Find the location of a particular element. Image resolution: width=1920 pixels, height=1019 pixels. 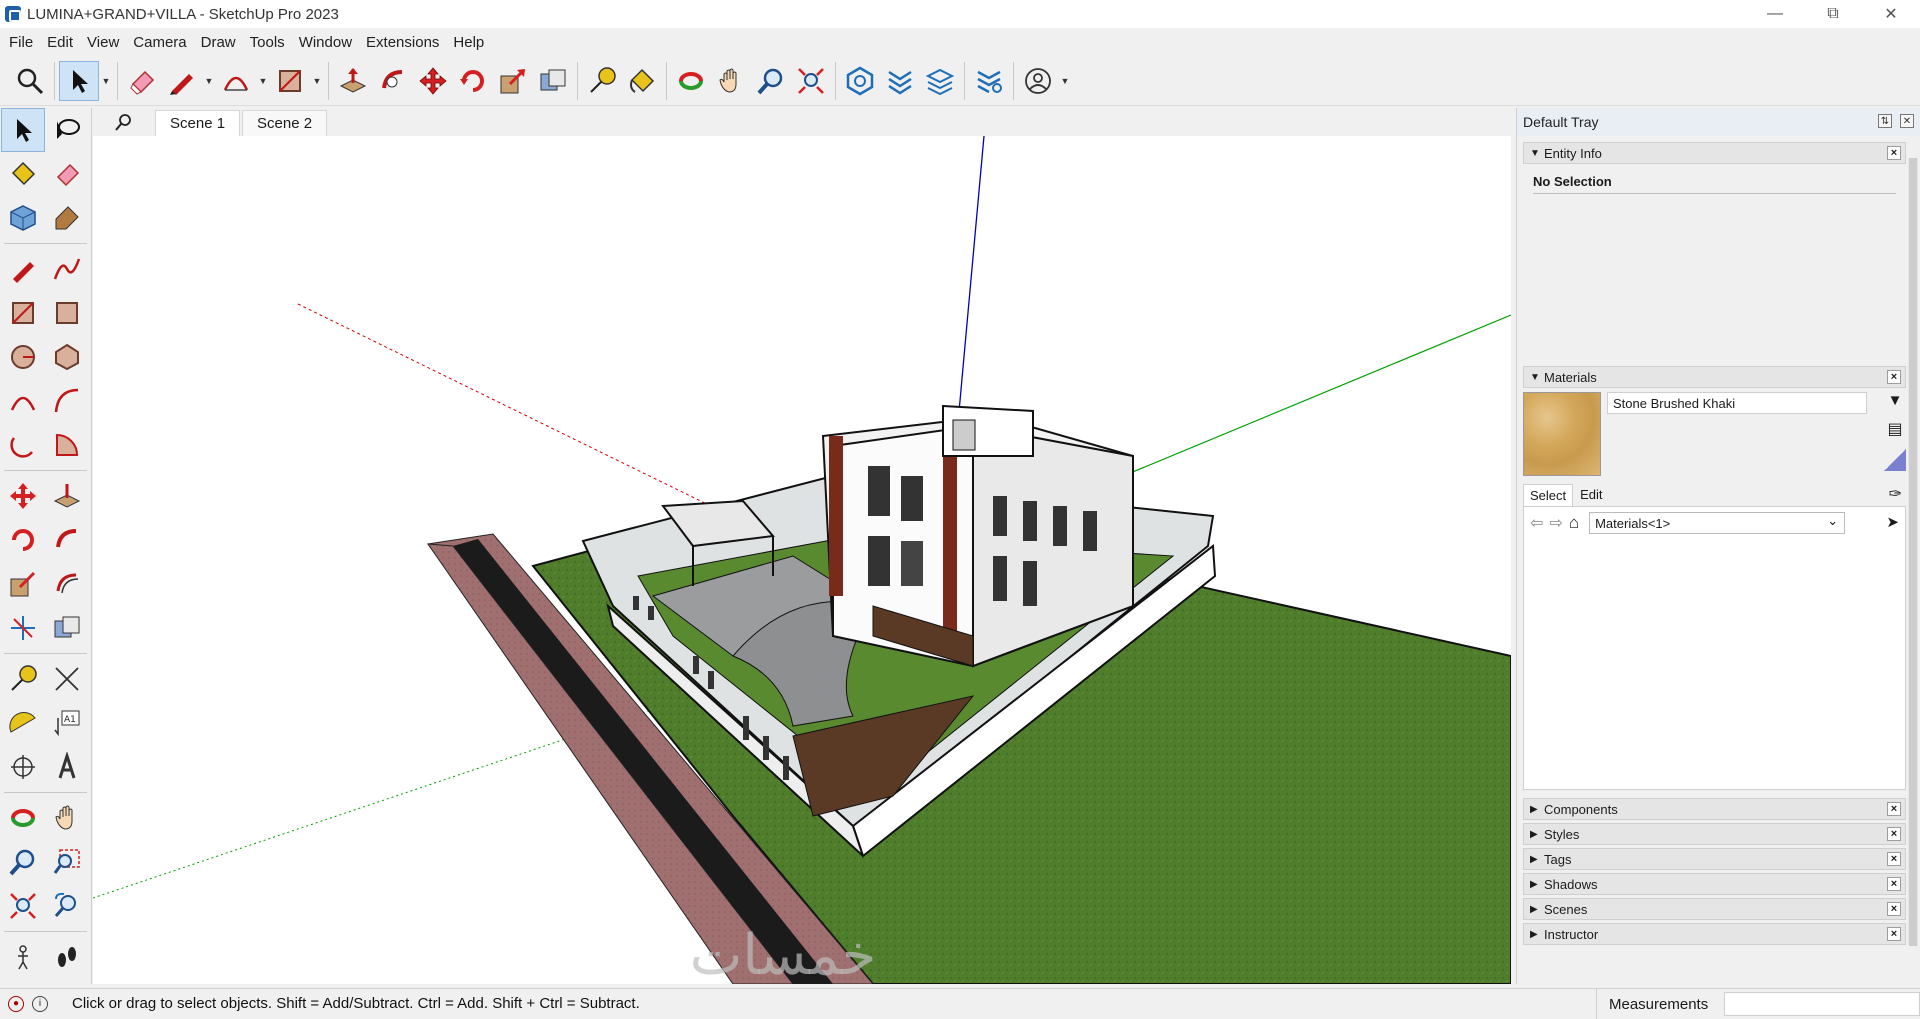

panel-scenes: ▶ Scenes × is located at coordinates (1714, 909).